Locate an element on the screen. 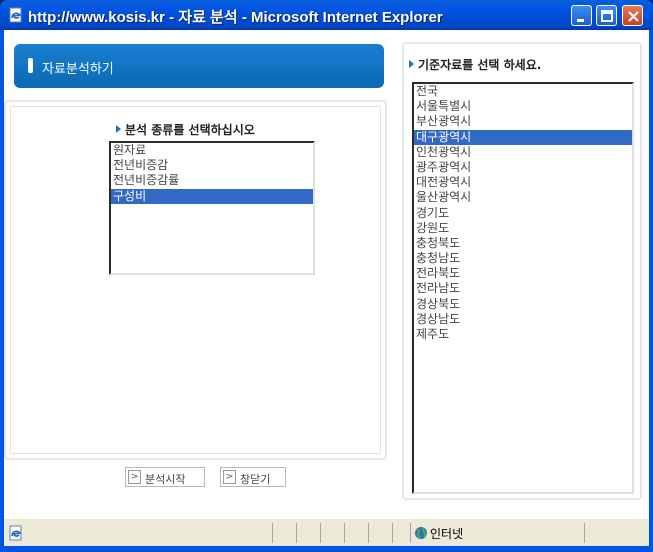 Image resolution: width=653 pixels, height=552 pixels. ie-page-icon is located at coordinates (16, 15).